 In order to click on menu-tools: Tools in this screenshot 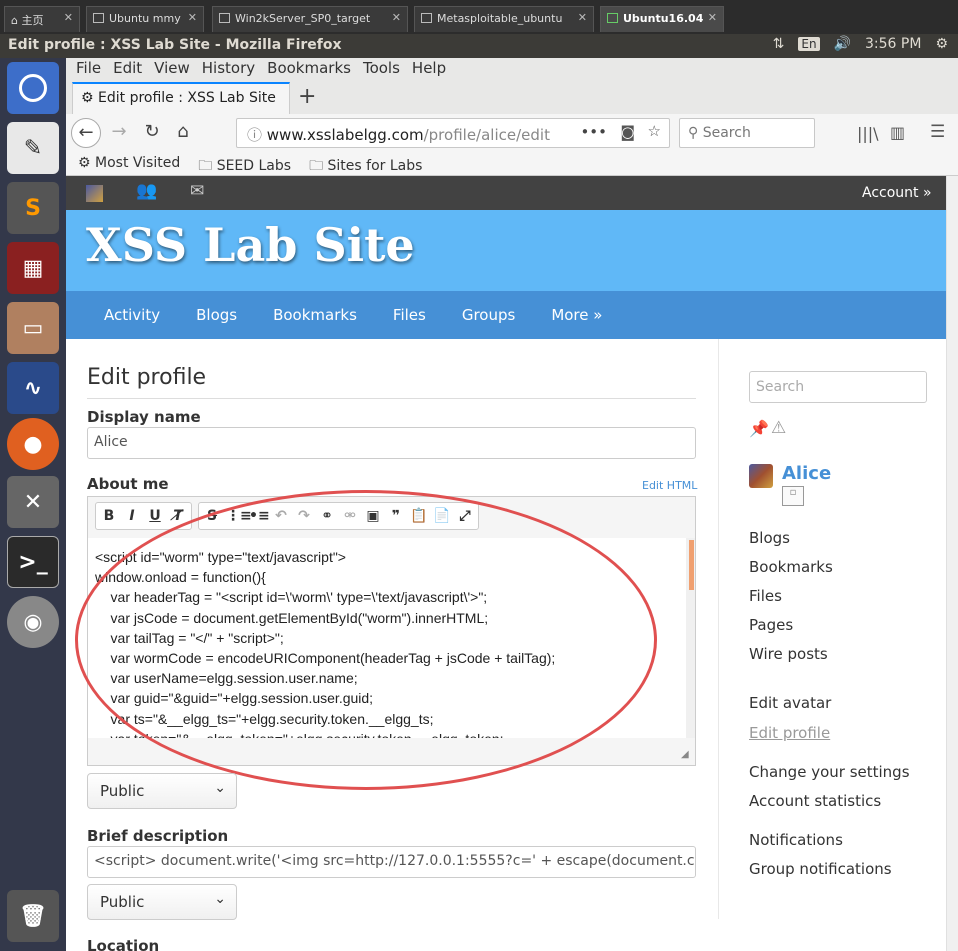, I will do `click(386, 69)`.